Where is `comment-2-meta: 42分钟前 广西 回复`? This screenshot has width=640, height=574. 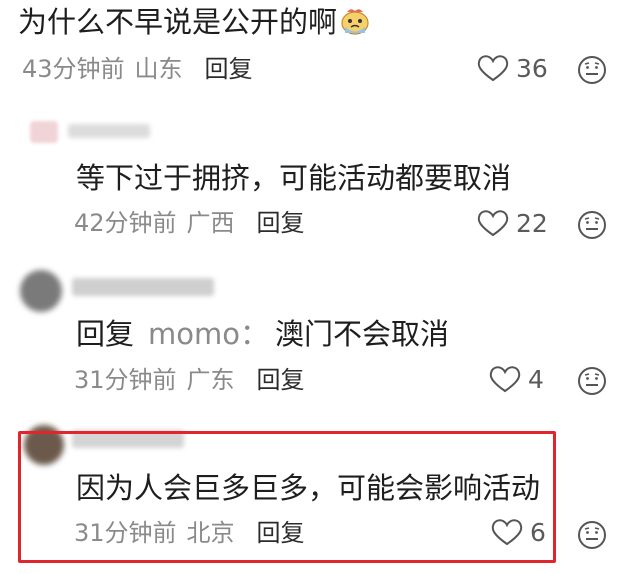 comment-2-meta: 42分钟前 广西 回复 is located at coordinates (189, 223).